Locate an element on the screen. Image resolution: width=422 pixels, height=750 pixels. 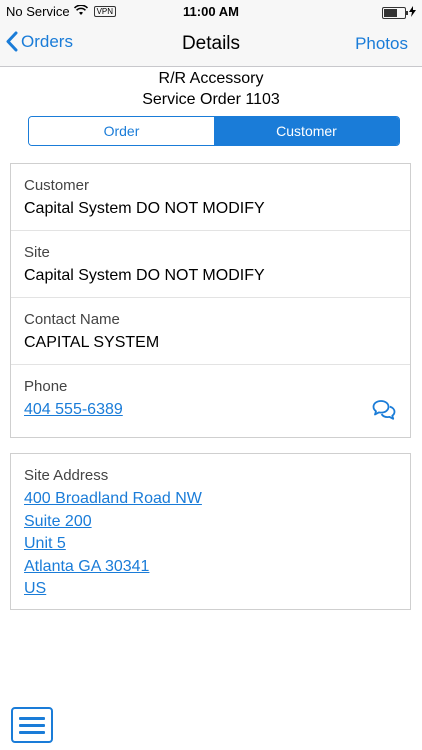
customer-label: Customer is located at coordinates (57, 185).